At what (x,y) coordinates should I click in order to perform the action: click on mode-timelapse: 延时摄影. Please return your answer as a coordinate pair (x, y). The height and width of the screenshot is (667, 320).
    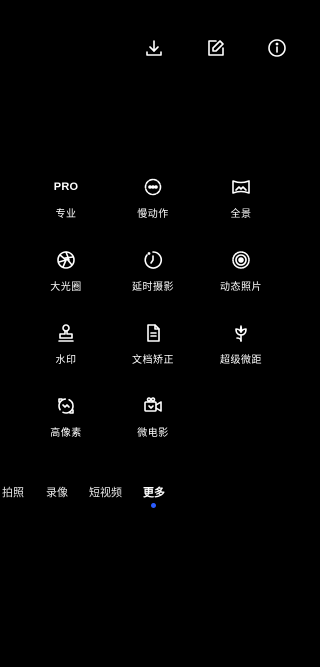
    Looking at the image, I should click on (153, 271).